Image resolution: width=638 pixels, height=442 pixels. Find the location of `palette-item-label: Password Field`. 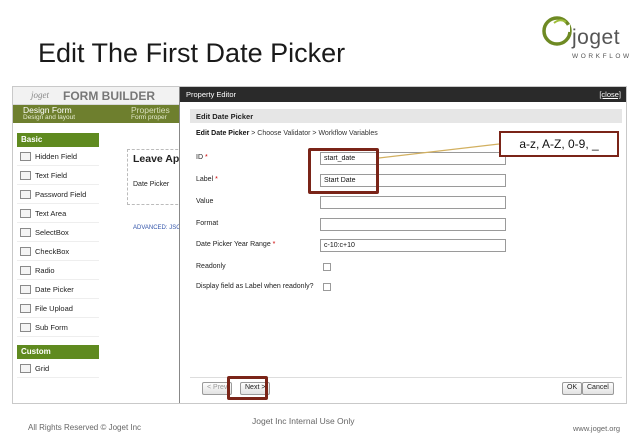

palette-item-label: Password Field is located at coordinates (61, 194).